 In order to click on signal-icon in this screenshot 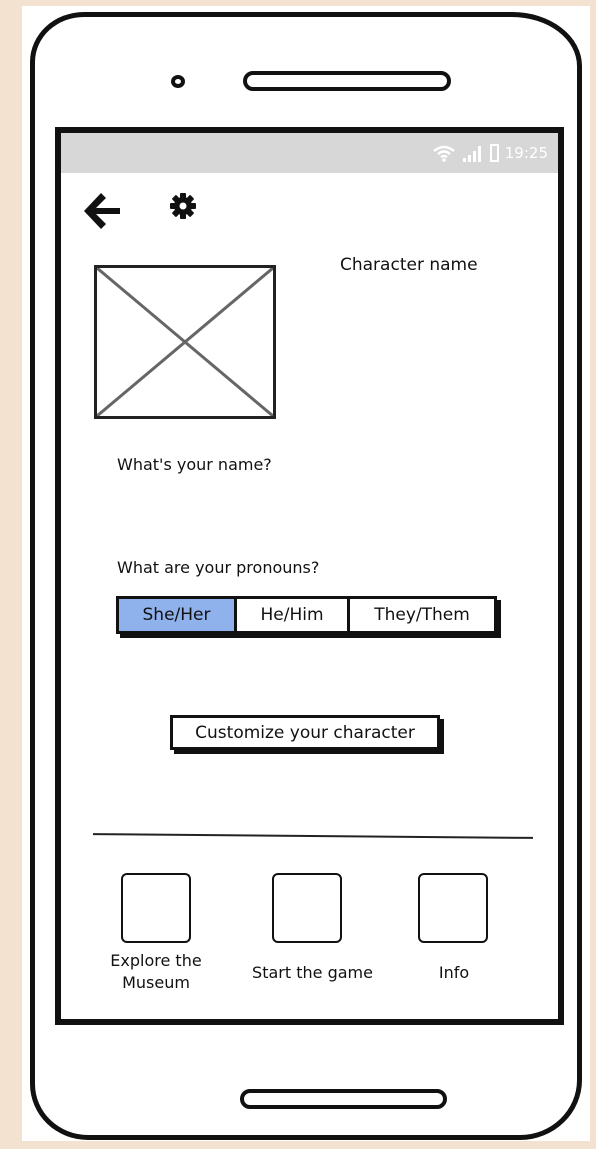, I will do `click(473, 153)`.